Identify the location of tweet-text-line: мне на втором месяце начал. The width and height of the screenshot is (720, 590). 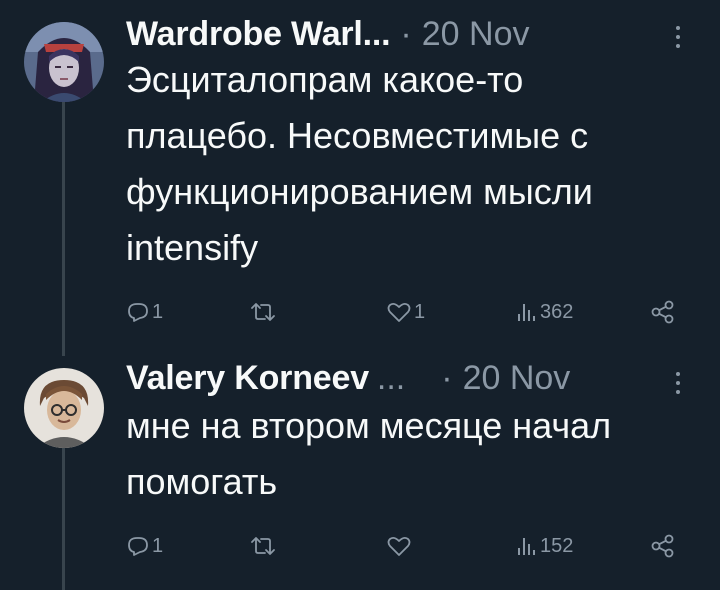
(369, 425).